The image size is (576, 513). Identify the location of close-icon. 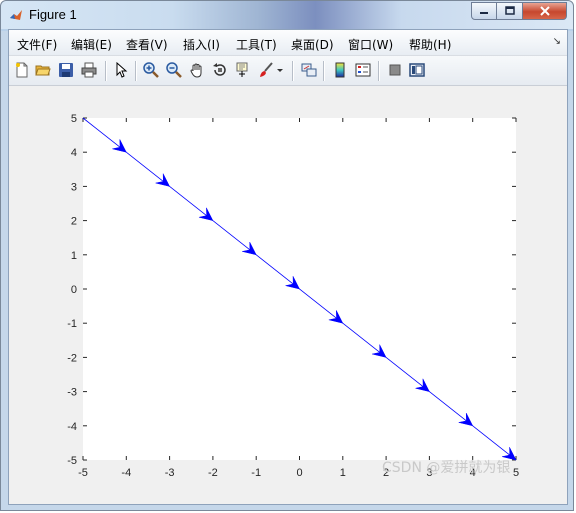
(544, 11).